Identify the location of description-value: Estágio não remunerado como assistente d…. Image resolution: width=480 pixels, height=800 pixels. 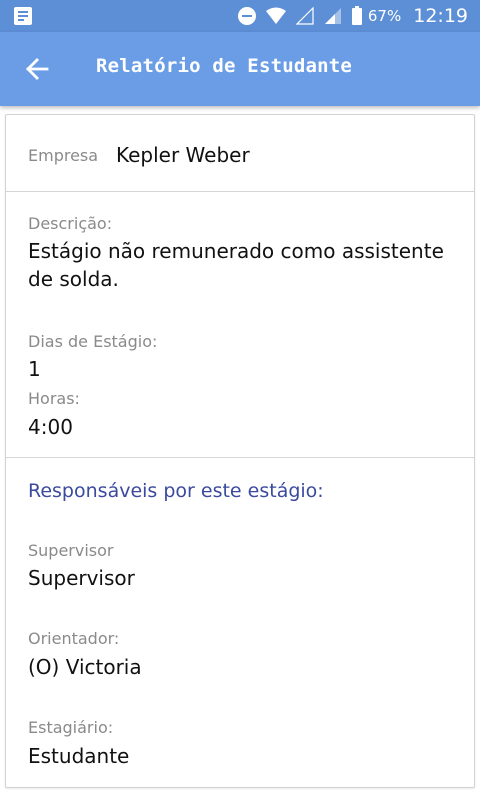
(236, 265).